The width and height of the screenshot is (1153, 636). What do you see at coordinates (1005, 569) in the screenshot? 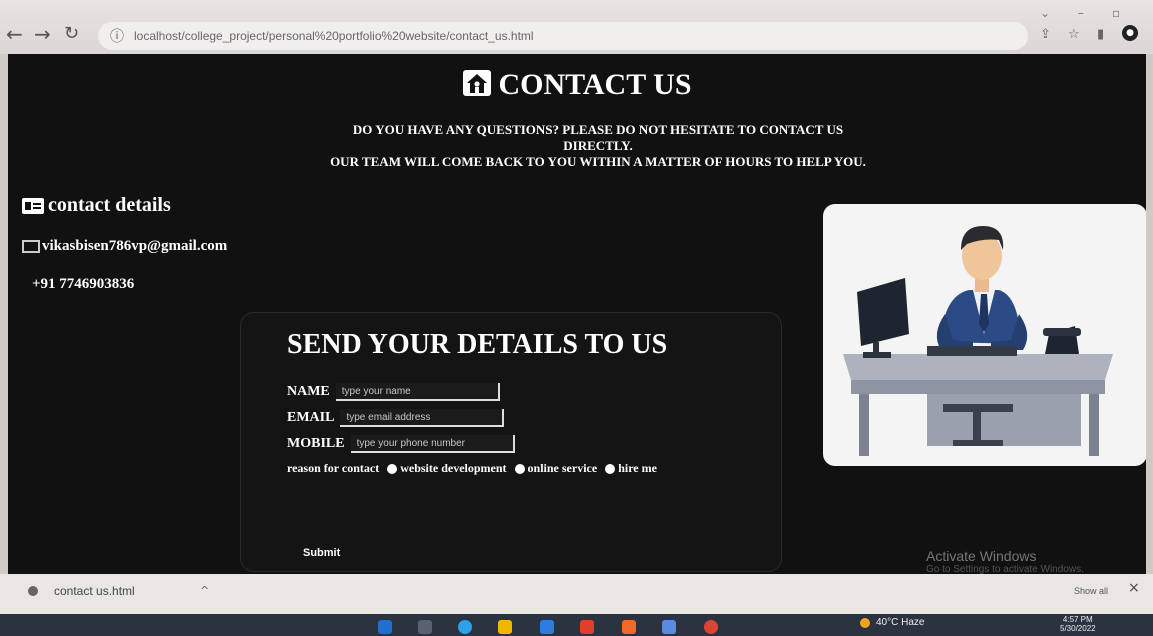
I see `watermark-subtitle: Go to Settings to activate Windows.` at bounding box center [1005, 569].